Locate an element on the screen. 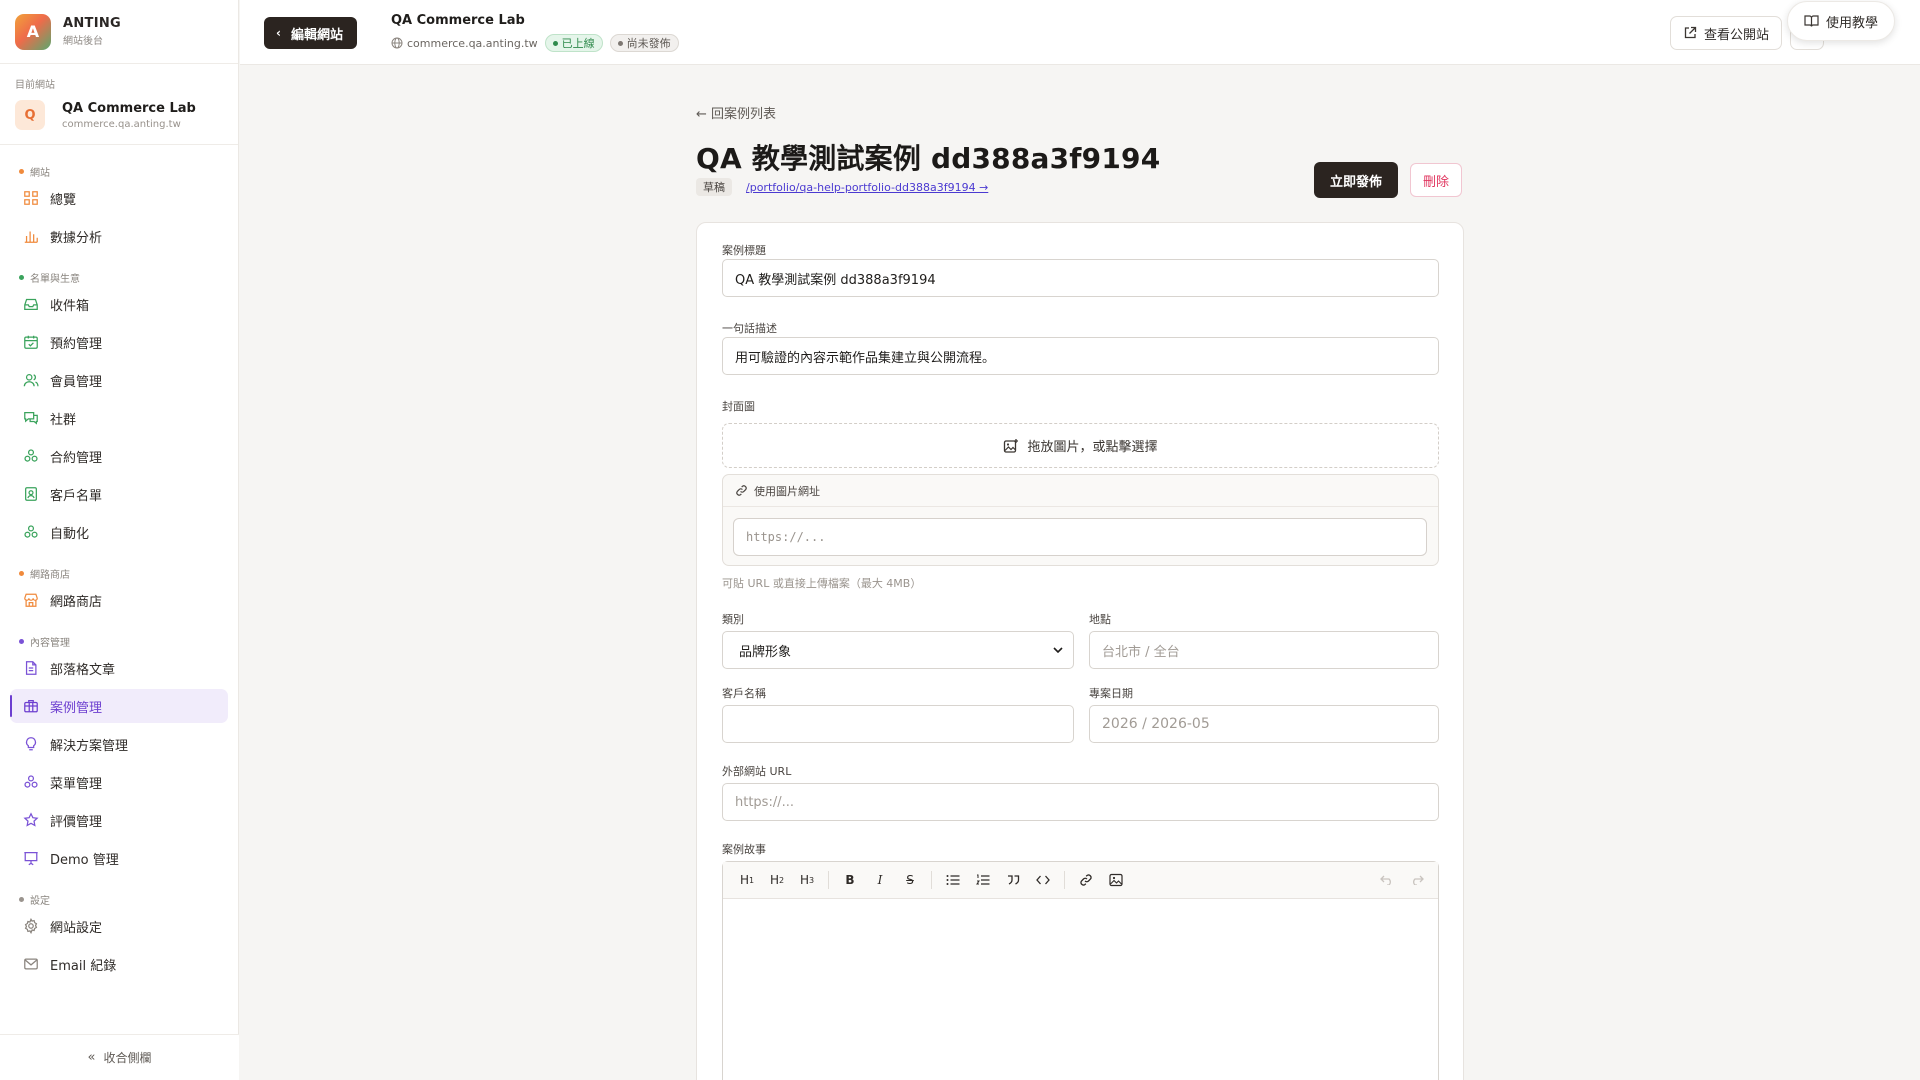  sidebar-item: 預約管理 is located at coordinates (119, 342).